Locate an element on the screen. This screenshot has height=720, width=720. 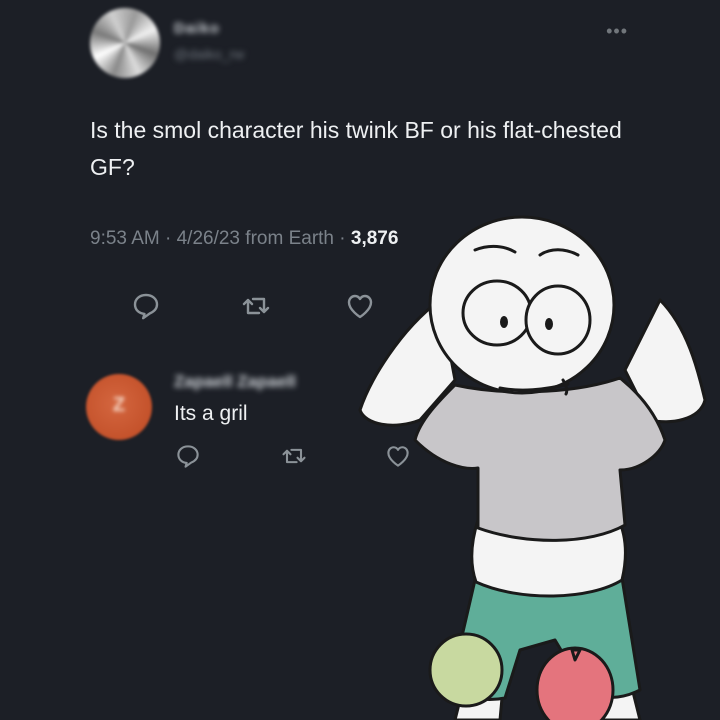
tweet-meta: 9:53 AM · 4/26/23 from Earth · 3,876 is located at coordinates (244, 239).